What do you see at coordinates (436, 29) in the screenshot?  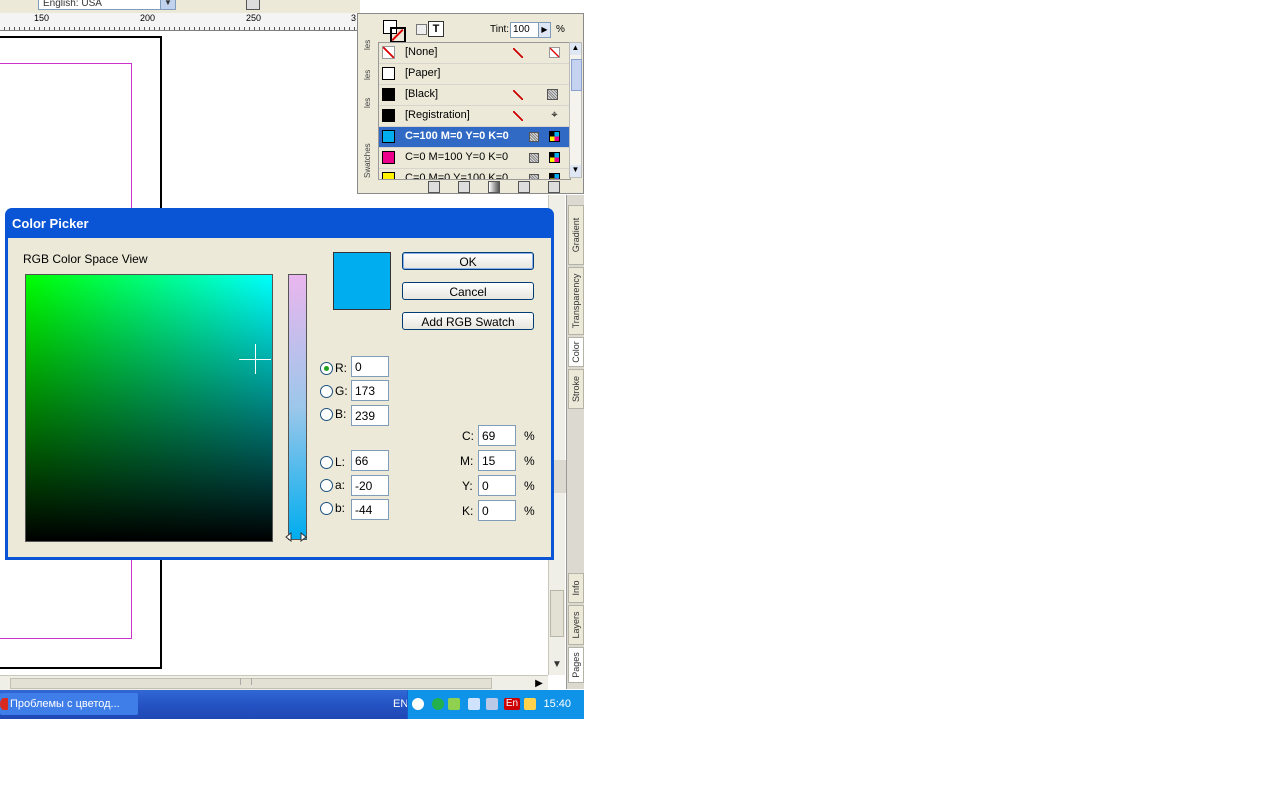 I see `formatting-text-icon: T` at bounding box center [436, 29].